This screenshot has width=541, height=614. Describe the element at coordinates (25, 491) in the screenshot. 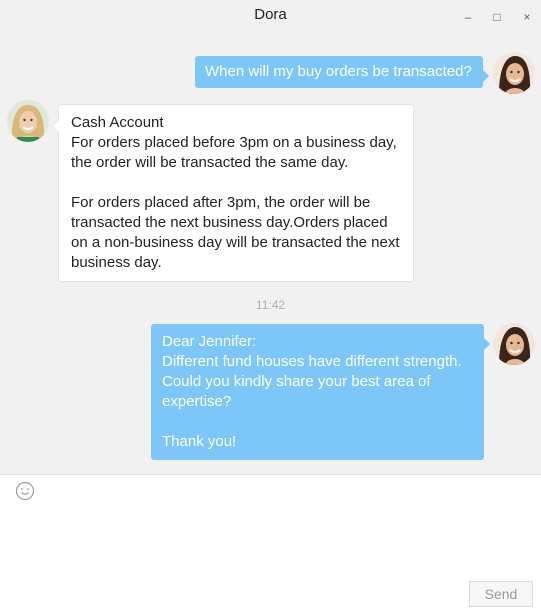

I see `smiley-icon` at that location.